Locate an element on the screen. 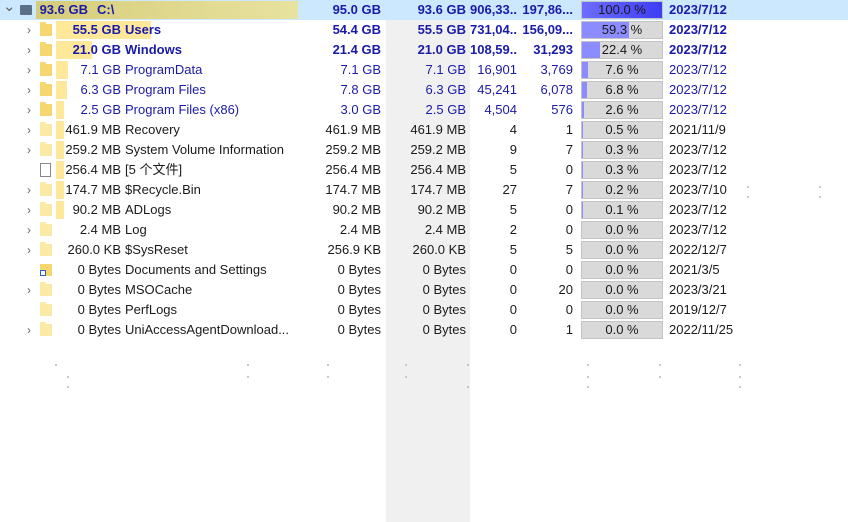 The image size is (848, 522). item-size: 2.5 GB is located at coordinates (100, 109).